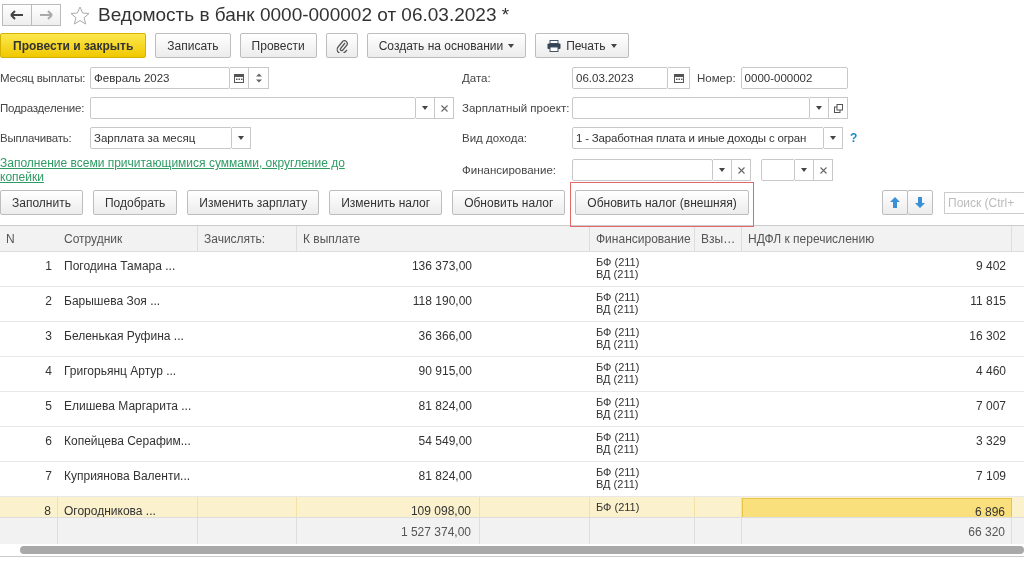  I want to click on toolbar-button: Провести, so click(278, 45).